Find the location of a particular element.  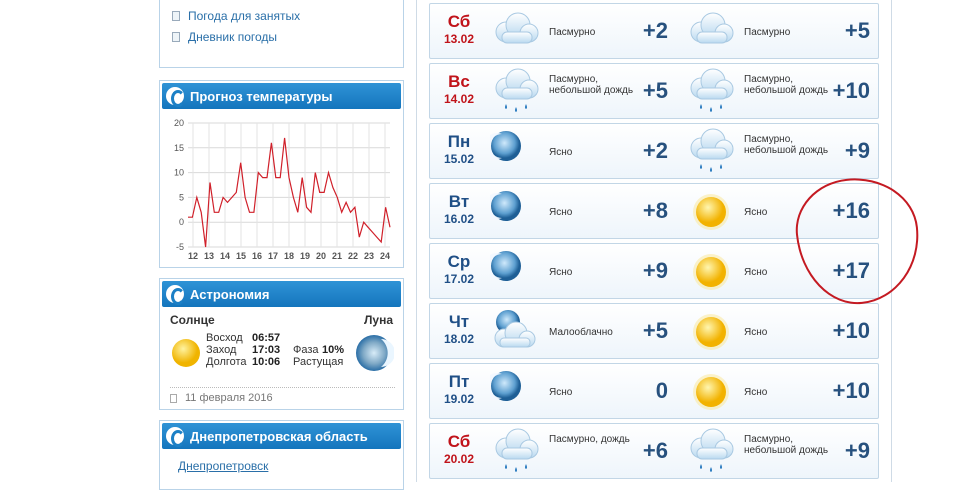

day-name: Пт is located at coordinates (459, 381).